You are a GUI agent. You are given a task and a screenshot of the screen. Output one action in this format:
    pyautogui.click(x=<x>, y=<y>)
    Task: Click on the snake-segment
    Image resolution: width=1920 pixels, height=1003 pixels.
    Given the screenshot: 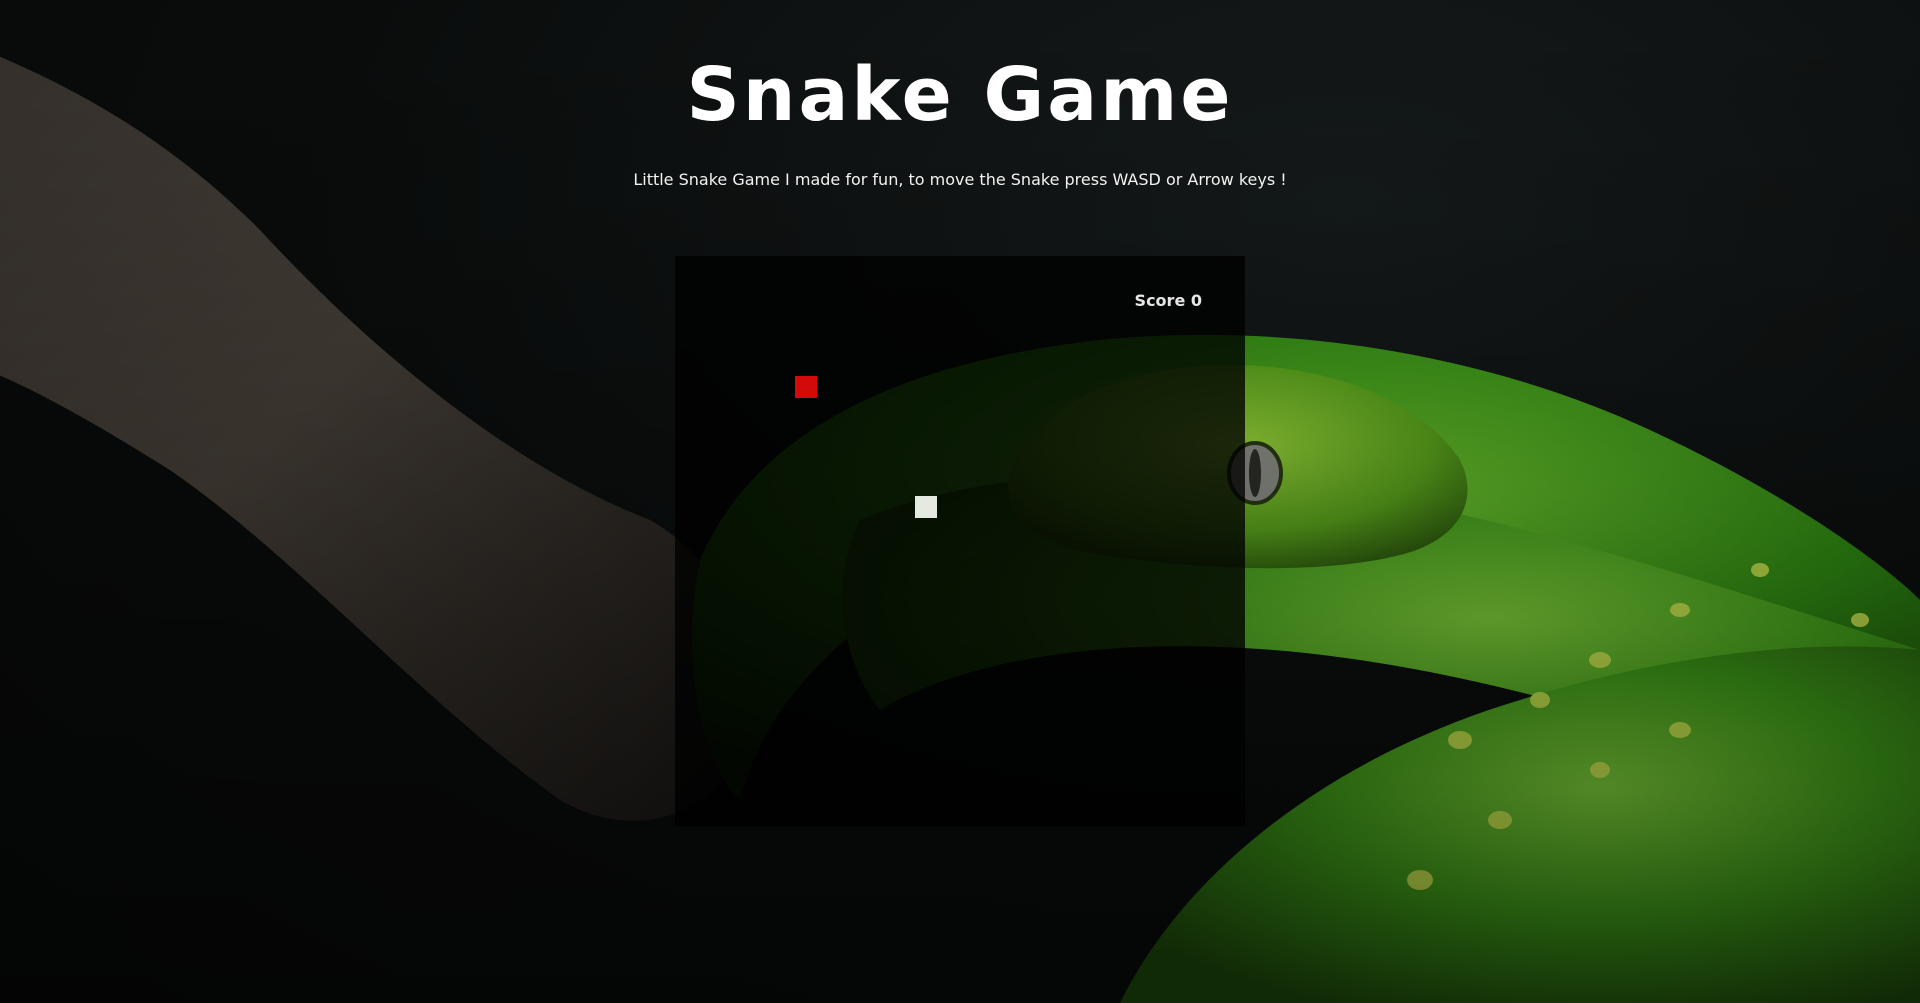 What is the action you would take?
    pyautogui.click(x=926, y=507)
    